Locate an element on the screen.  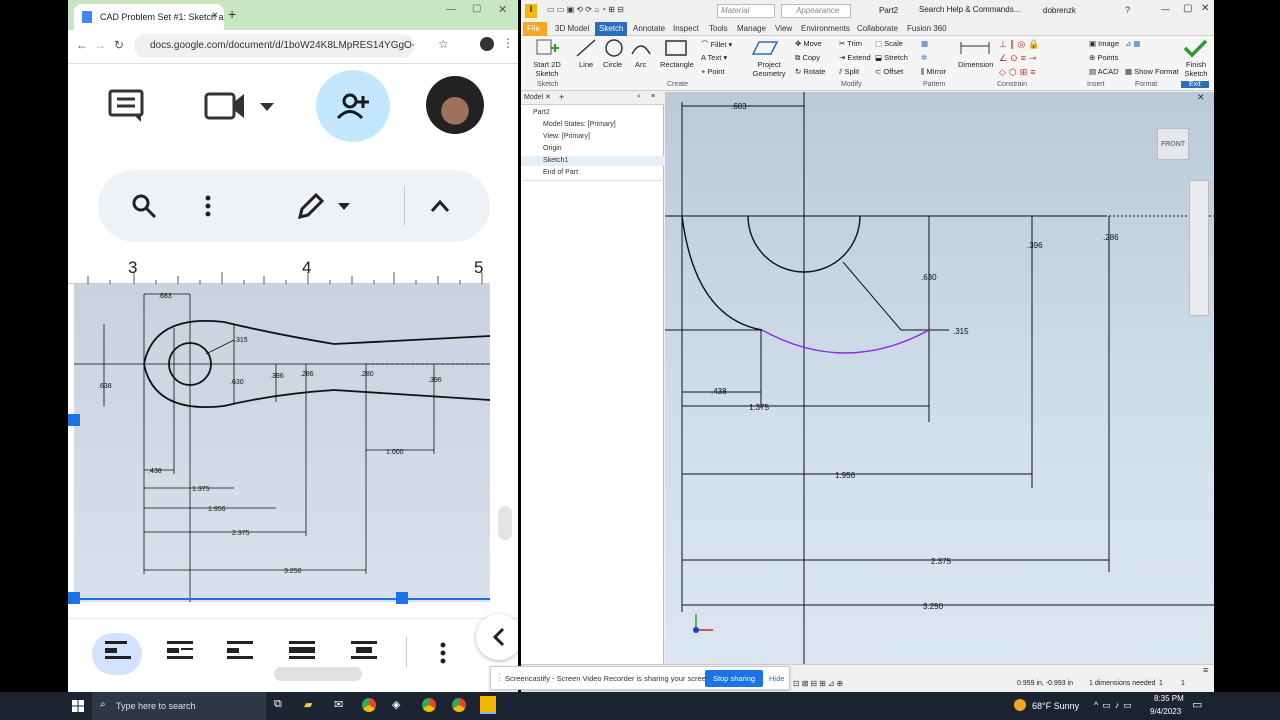
sketch-dim-315: .315 is located at coordinates (961, 331).